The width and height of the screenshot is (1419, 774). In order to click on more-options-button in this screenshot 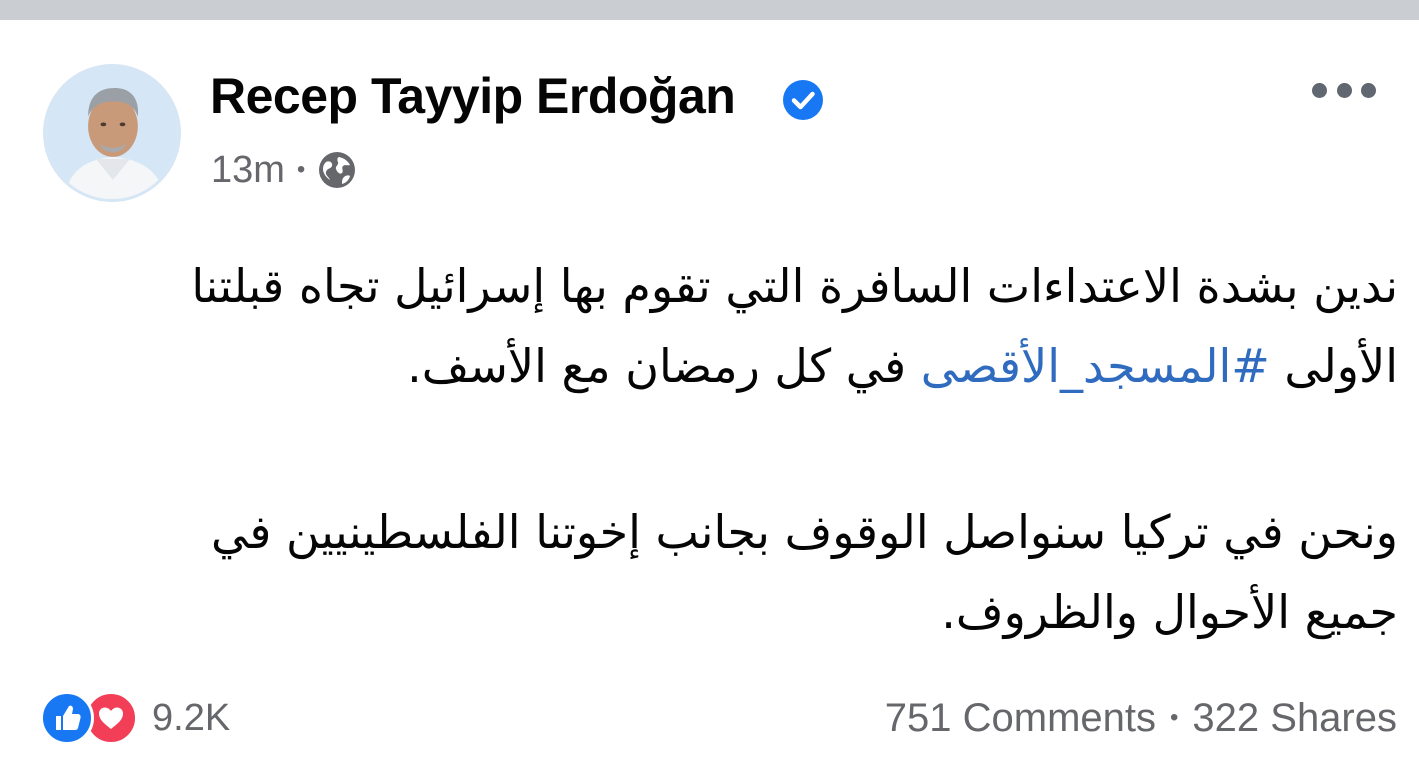, I will do `click(1344, 90)`.